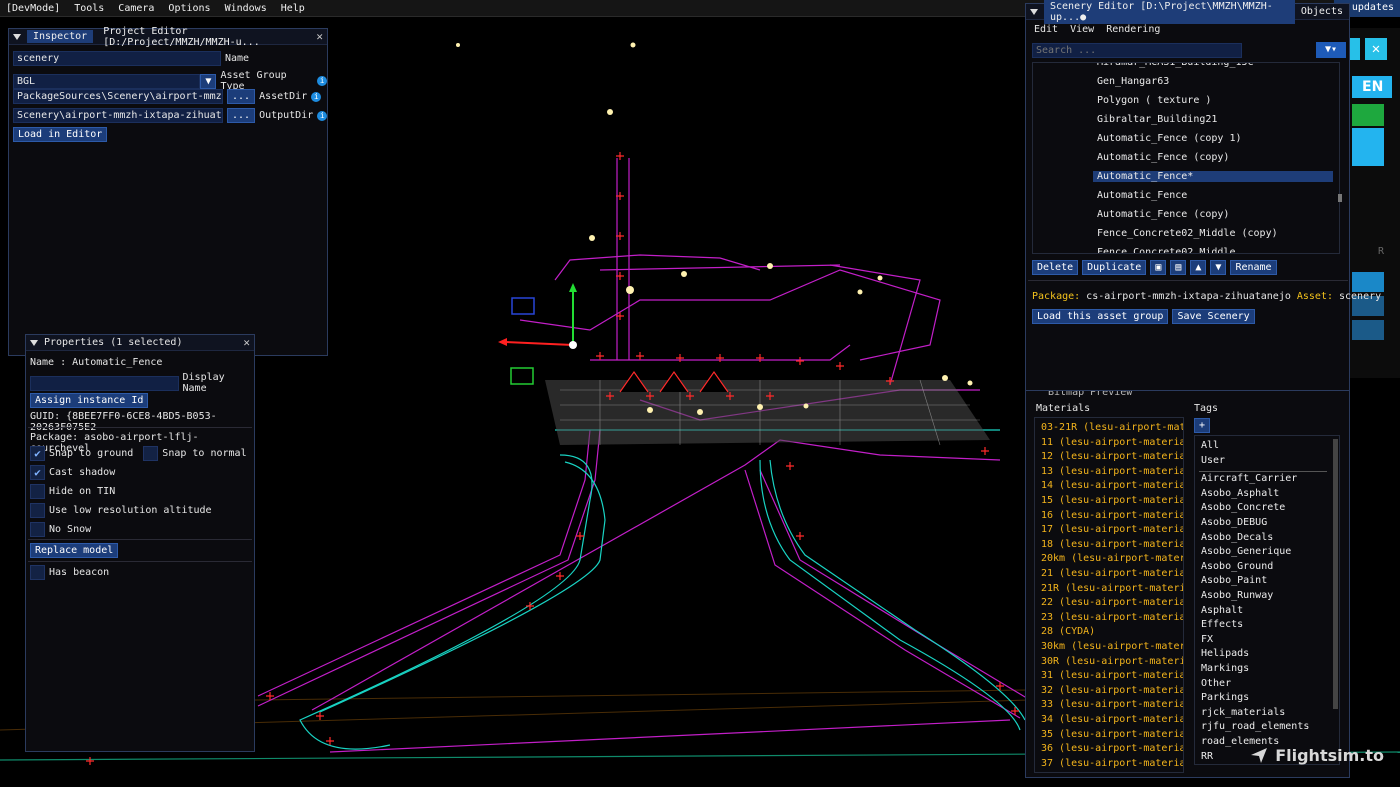 Image resolution: width=1400 pixels, height=787 pixels. Describe the element at coordinates (1213, 316) in the screenshot. I see `save-scenery-button: Save Scenery` at that location.